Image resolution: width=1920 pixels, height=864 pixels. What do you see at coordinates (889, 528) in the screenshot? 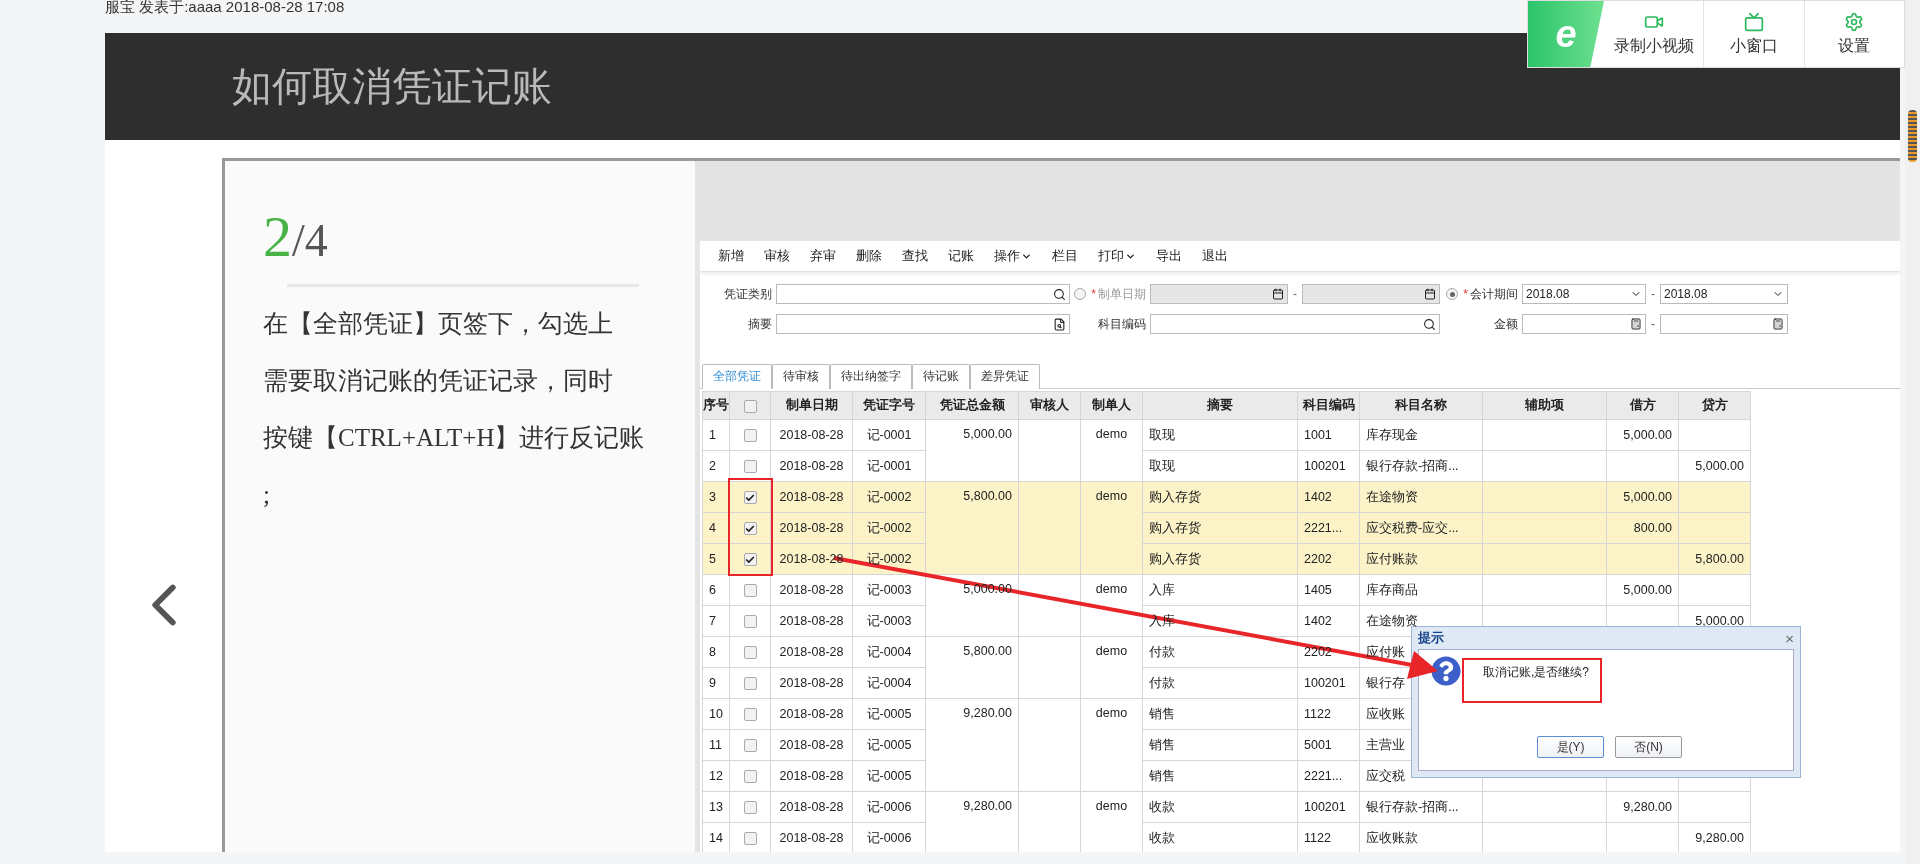
I see `table-cell: 记-0002` at bounding box center [889, 528].